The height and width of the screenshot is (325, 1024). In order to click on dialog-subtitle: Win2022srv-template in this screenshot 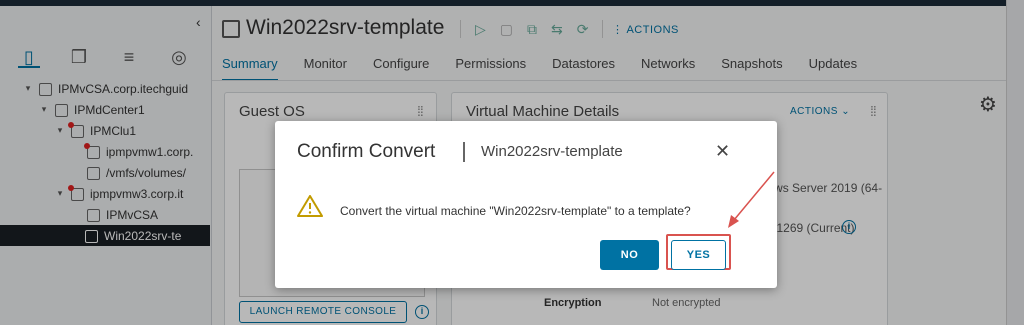, I will do `click(552, 151)`.